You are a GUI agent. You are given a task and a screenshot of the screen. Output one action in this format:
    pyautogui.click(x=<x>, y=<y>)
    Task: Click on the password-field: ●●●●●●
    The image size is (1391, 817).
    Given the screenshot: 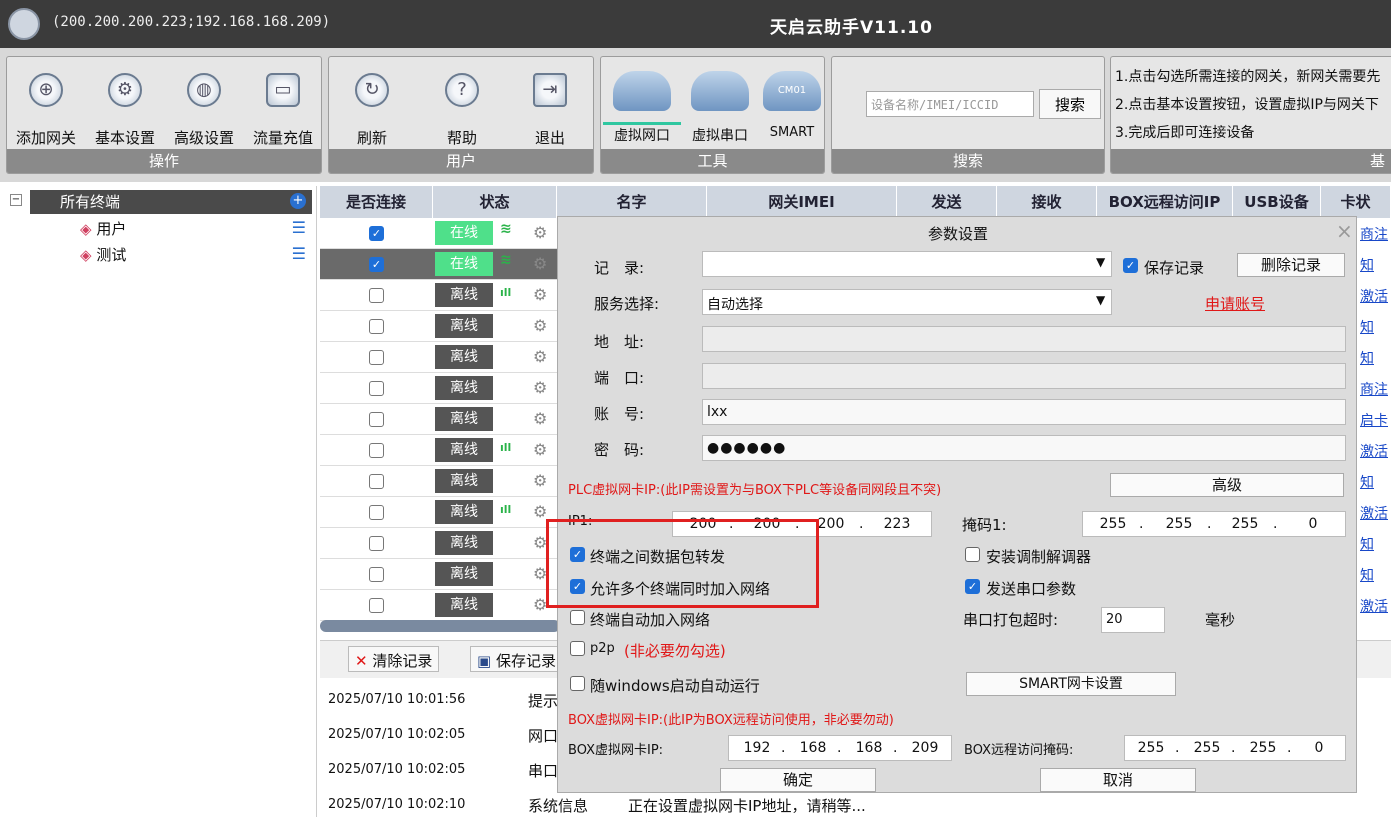 What is the action you would take?
    pyautogui.click(x=1024, y=448)
    